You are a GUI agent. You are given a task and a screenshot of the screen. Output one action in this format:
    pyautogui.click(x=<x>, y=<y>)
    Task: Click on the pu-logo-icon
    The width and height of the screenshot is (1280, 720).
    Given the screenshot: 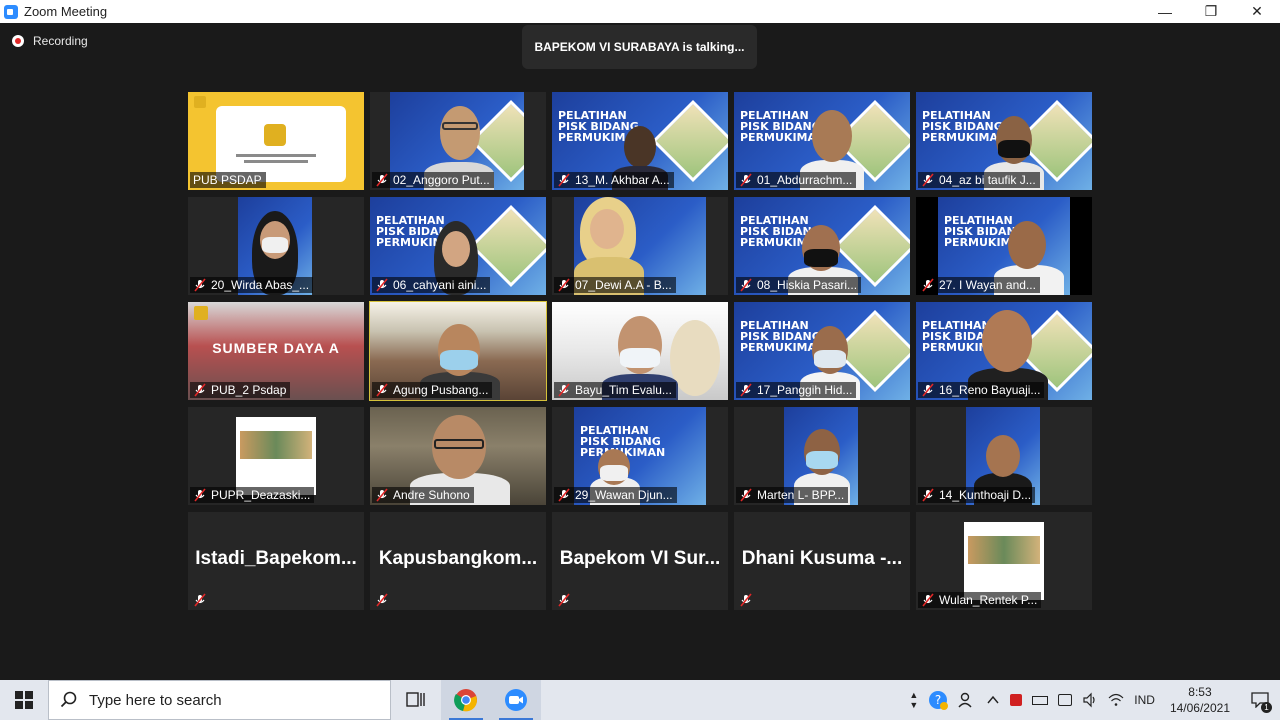 What is the action you would take?
    pyautogui.click(x=275, y=135)
    